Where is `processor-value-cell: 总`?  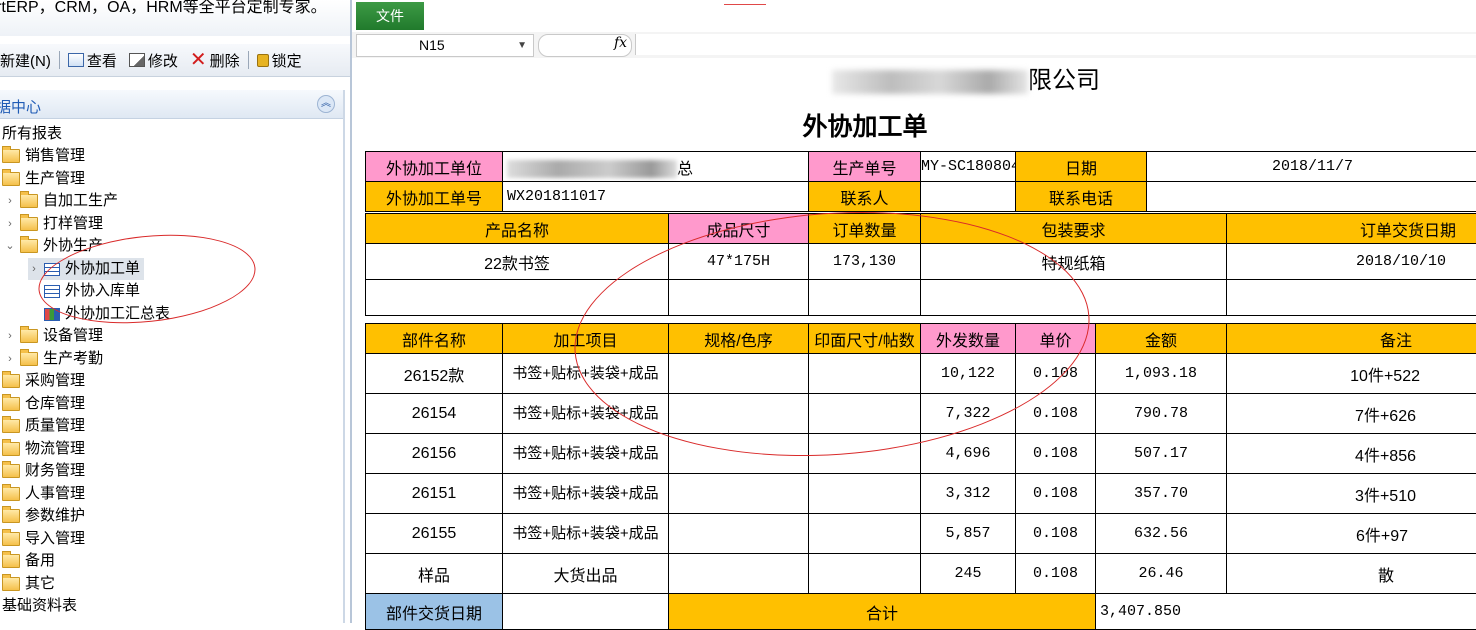
processor-value-cell: 总 is located at coordinates (656, 167).